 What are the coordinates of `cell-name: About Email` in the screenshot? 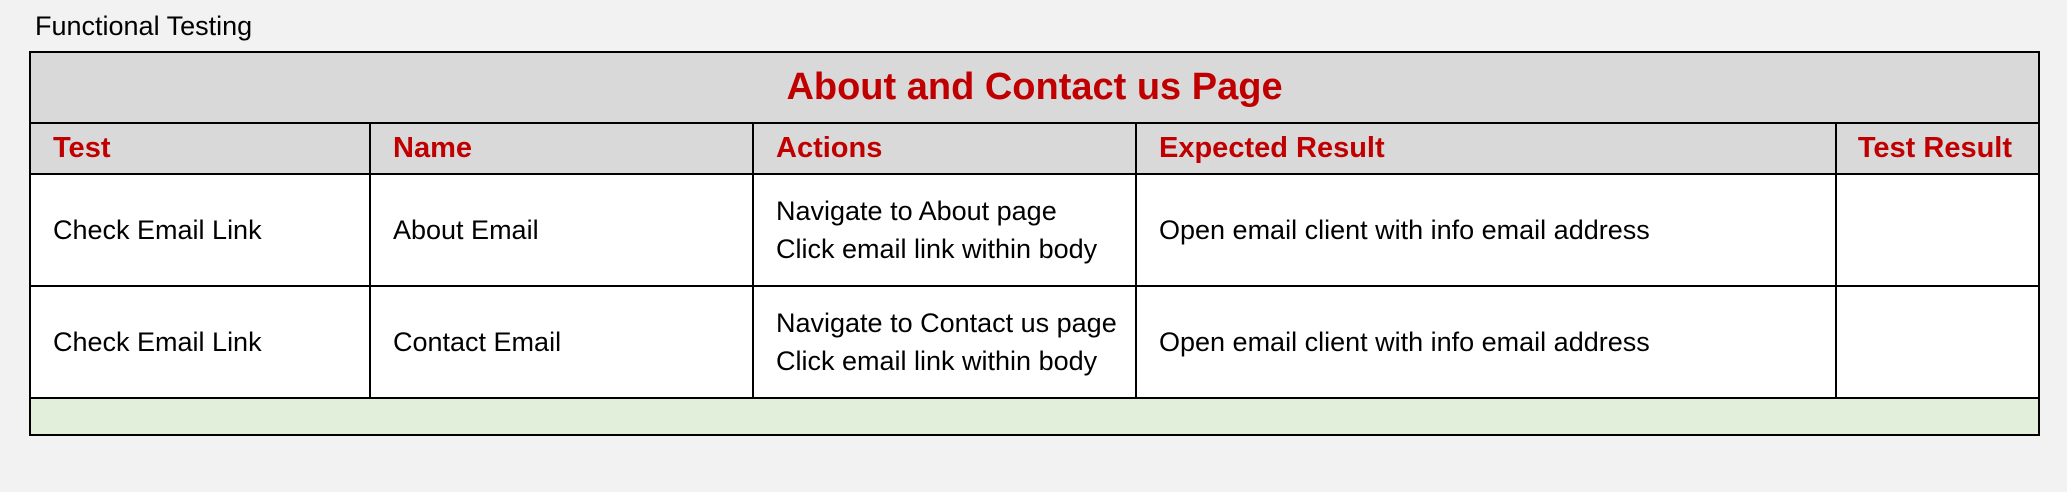 It's located at (561, 230).